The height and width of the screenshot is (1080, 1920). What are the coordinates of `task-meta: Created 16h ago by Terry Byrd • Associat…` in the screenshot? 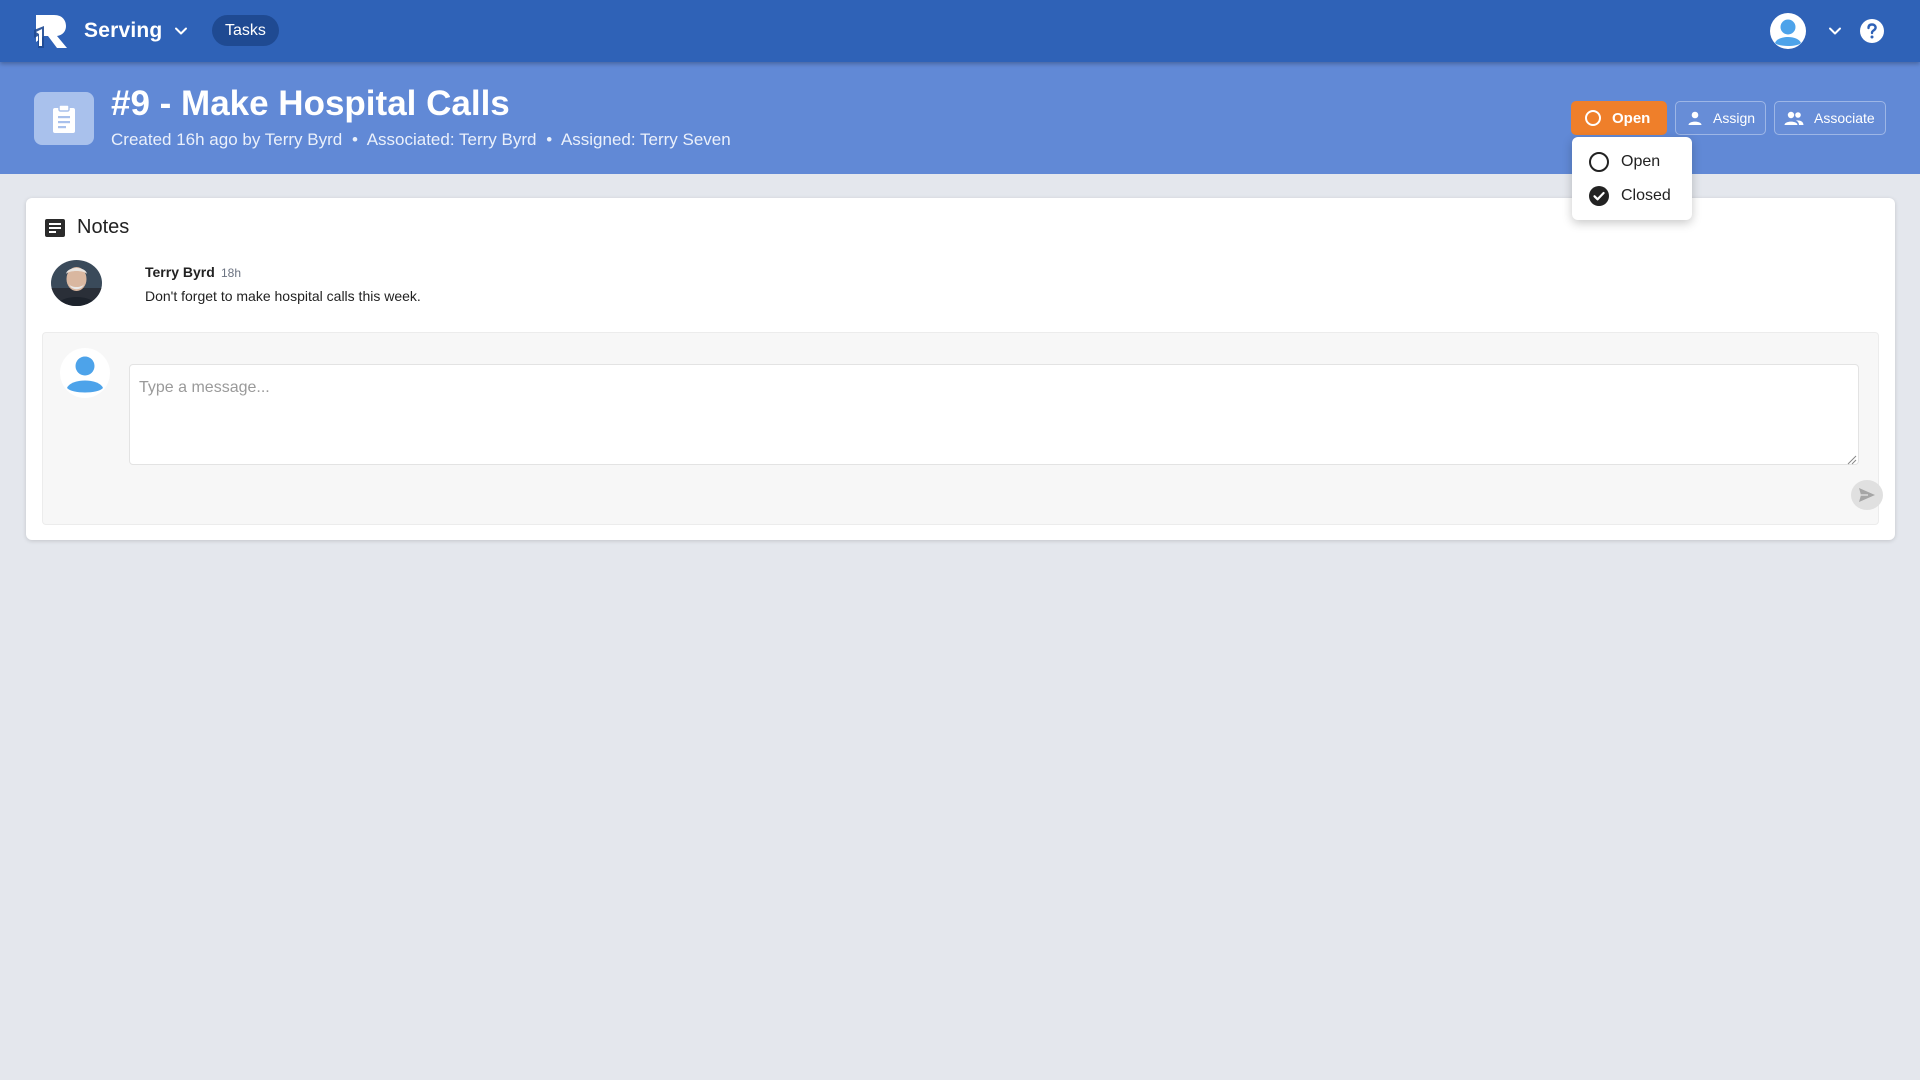 It's located at (421, 140).